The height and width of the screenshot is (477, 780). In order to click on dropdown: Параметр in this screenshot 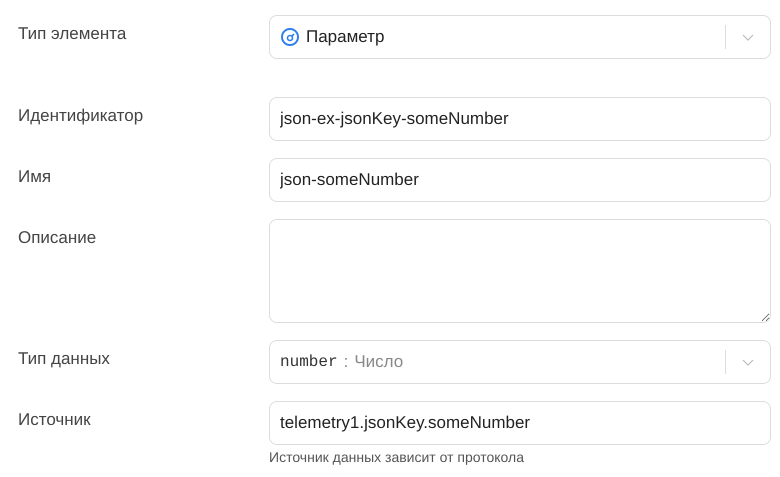, I will do `click(520, 37)`.